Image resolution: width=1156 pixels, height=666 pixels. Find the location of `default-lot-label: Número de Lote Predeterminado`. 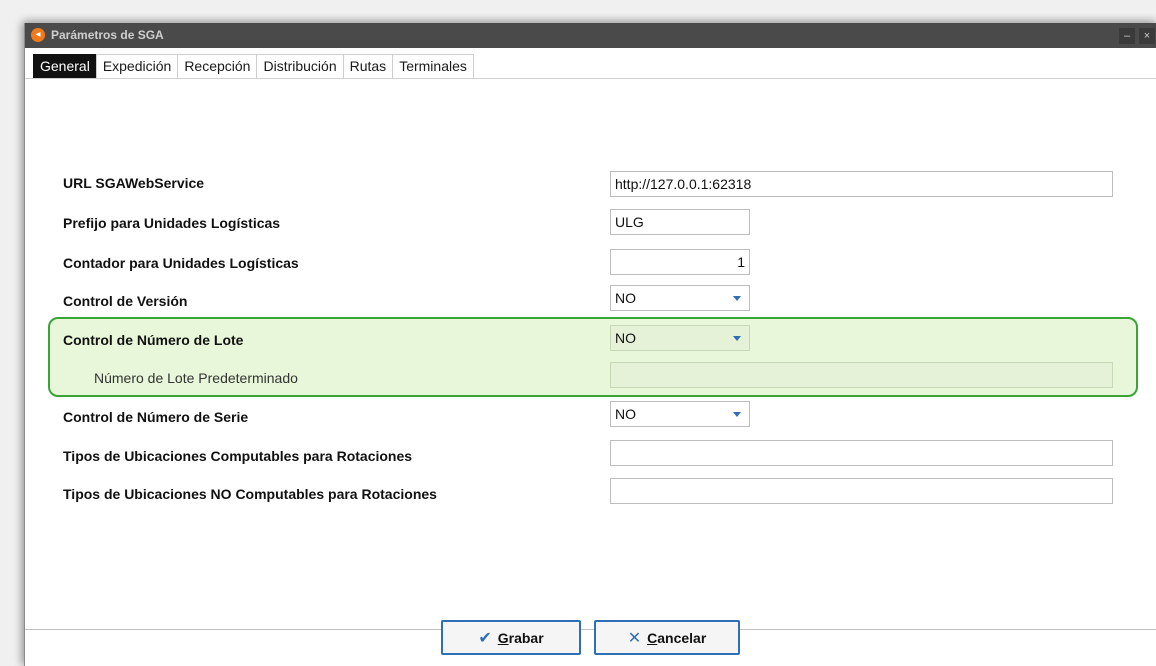

default-lot-label: Número de Lote Predeterminado is located at coordinates (196, 378).